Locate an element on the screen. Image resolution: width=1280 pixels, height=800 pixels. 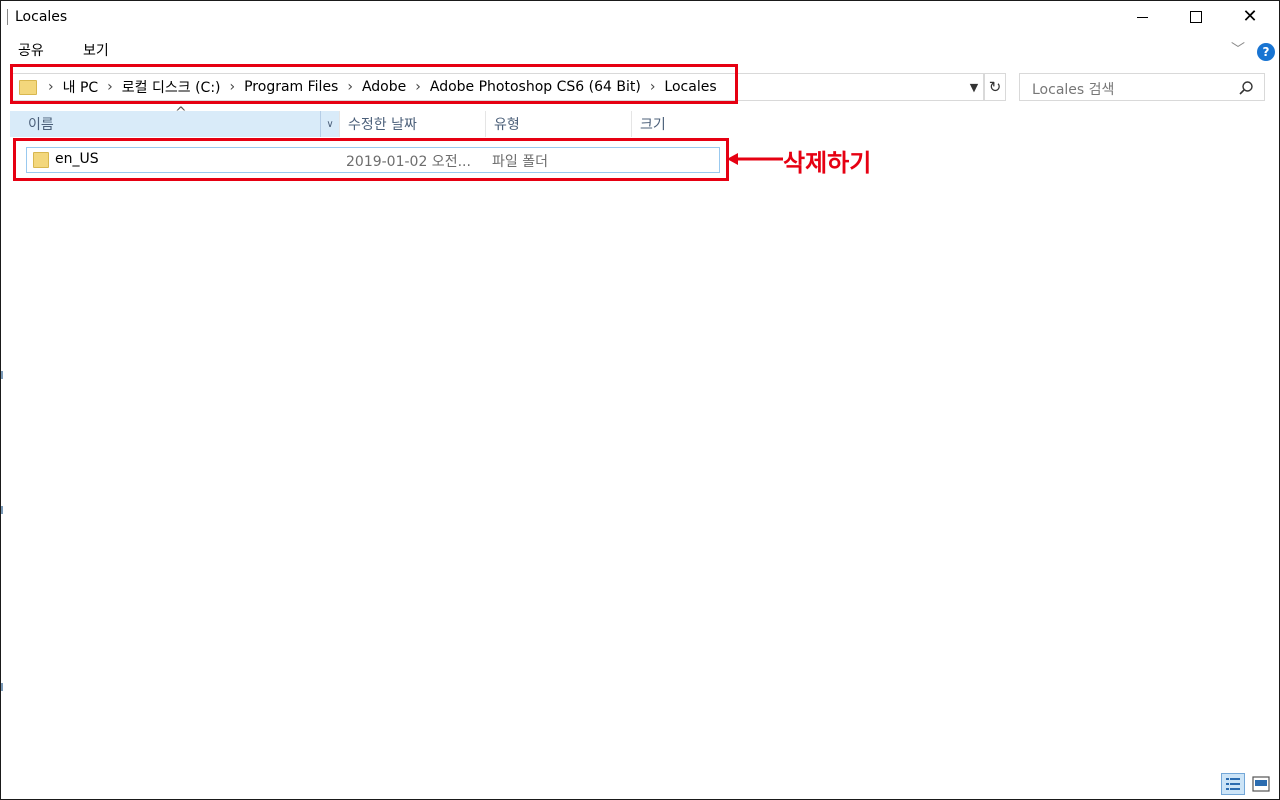
minimize-icon is located at coordinates (1142, 17).